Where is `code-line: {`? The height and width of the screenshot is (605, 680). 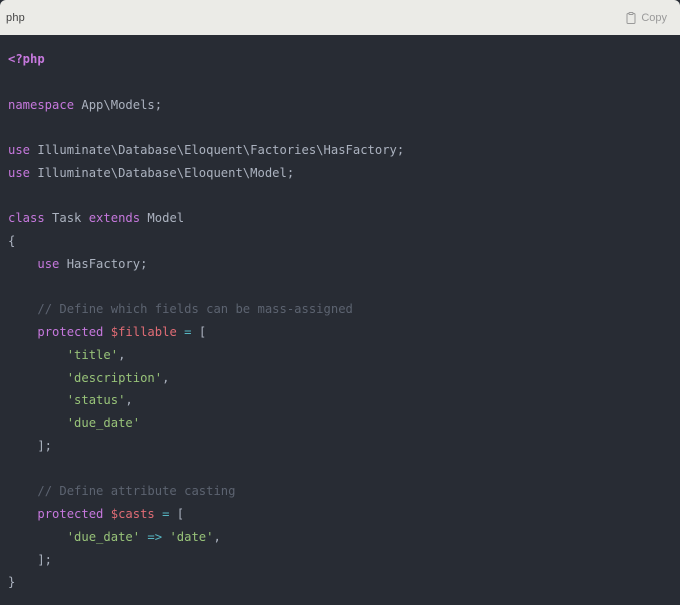 code-line: { is located at coordinates (344, 241).